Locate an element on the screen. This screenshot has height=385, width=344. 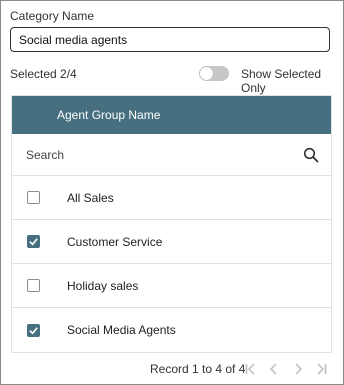
search-row is located at coordinates (171, 155).